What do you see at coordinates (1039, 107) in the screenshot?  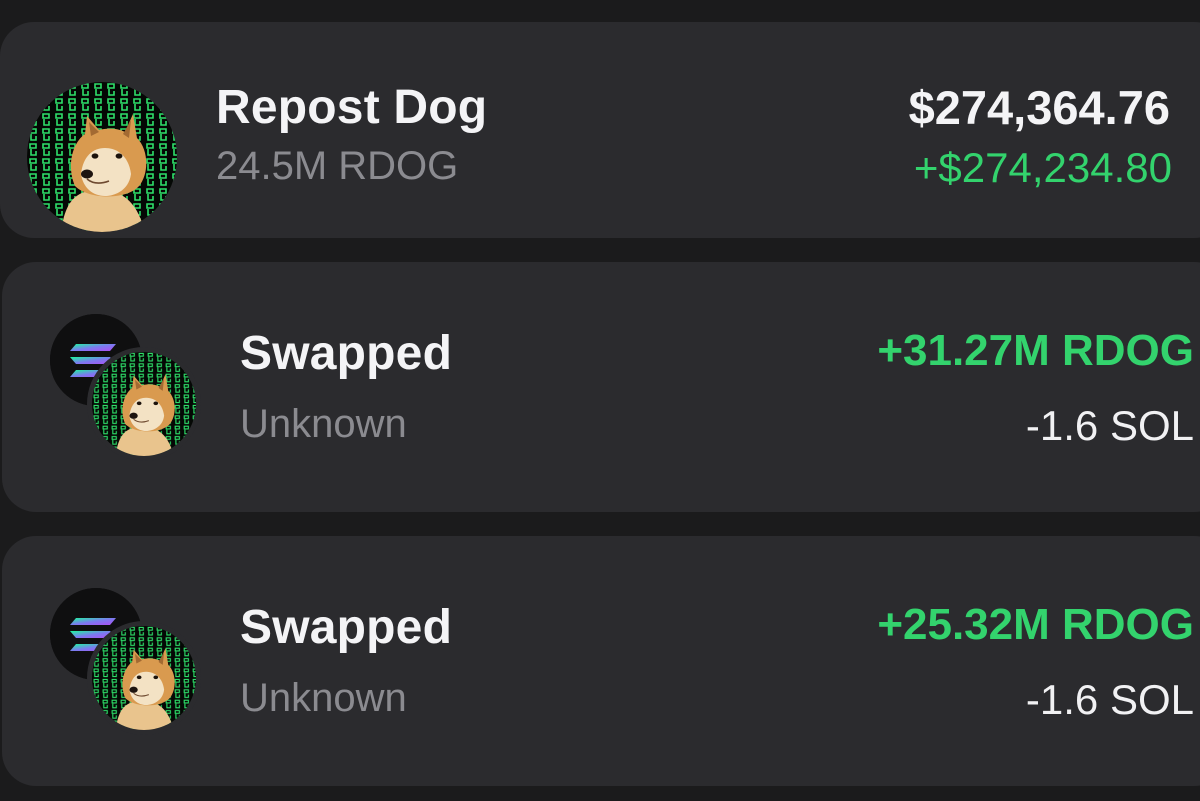 I see `token-value: $274,364.76` at bounding box center [1039, 107].